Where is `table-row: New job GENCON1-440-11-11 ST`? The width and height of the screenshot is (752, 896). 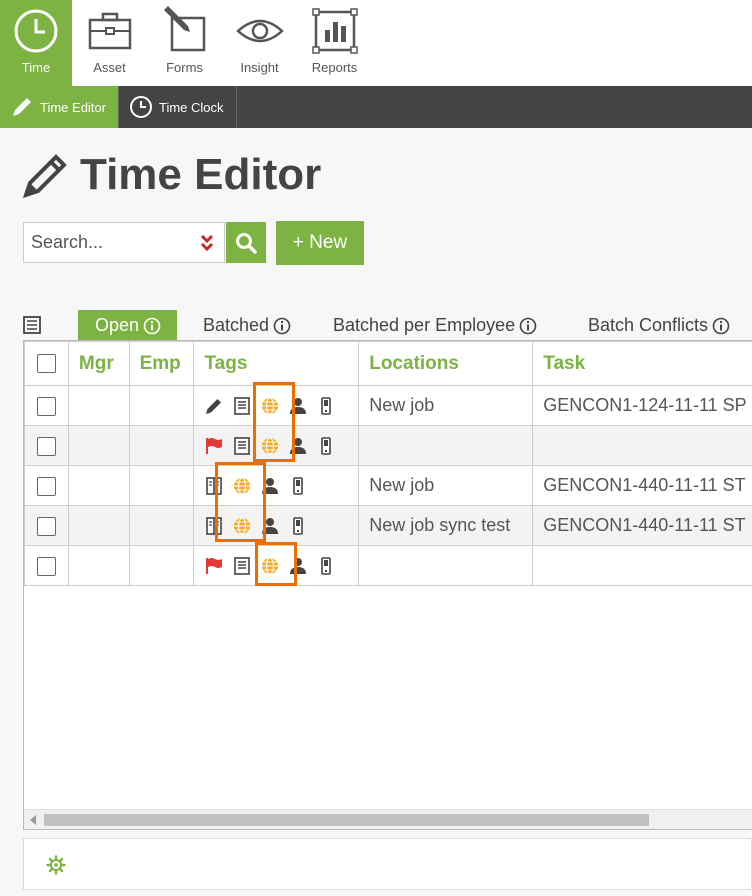
table-row: New job GENCON1-440-11-11 ST is located at coordinates (388, 485).